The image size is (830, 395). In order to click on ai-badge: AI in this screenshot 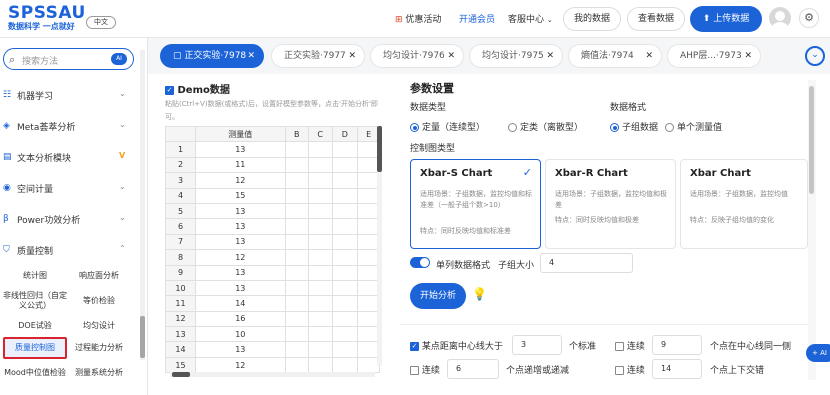, I will do `click(119, 59)`.